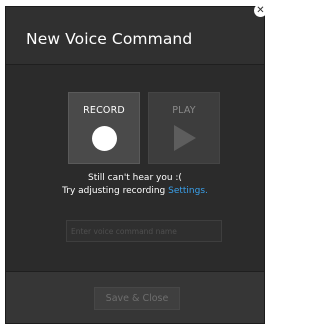  I want to click on record-label: RECORD, so click(104, 110).